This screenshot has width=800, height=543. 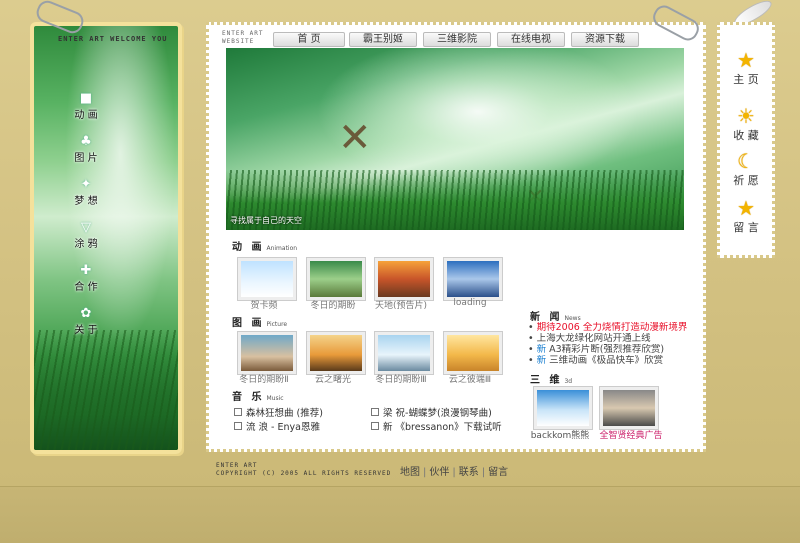 I want to click on tab-downloads: 资源下载, so click(x=605, y=39).